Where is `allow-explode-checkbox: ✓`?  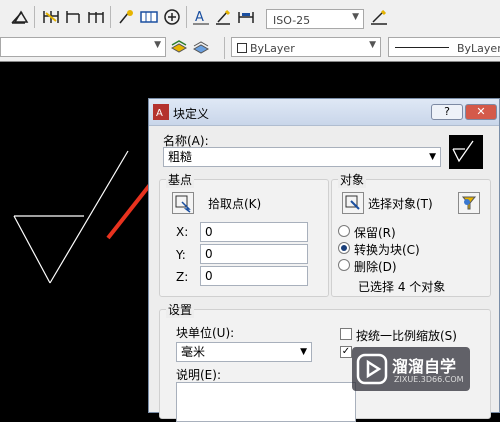 allow-explode-checkbox: ✓ is located at coordinates (346, 352).